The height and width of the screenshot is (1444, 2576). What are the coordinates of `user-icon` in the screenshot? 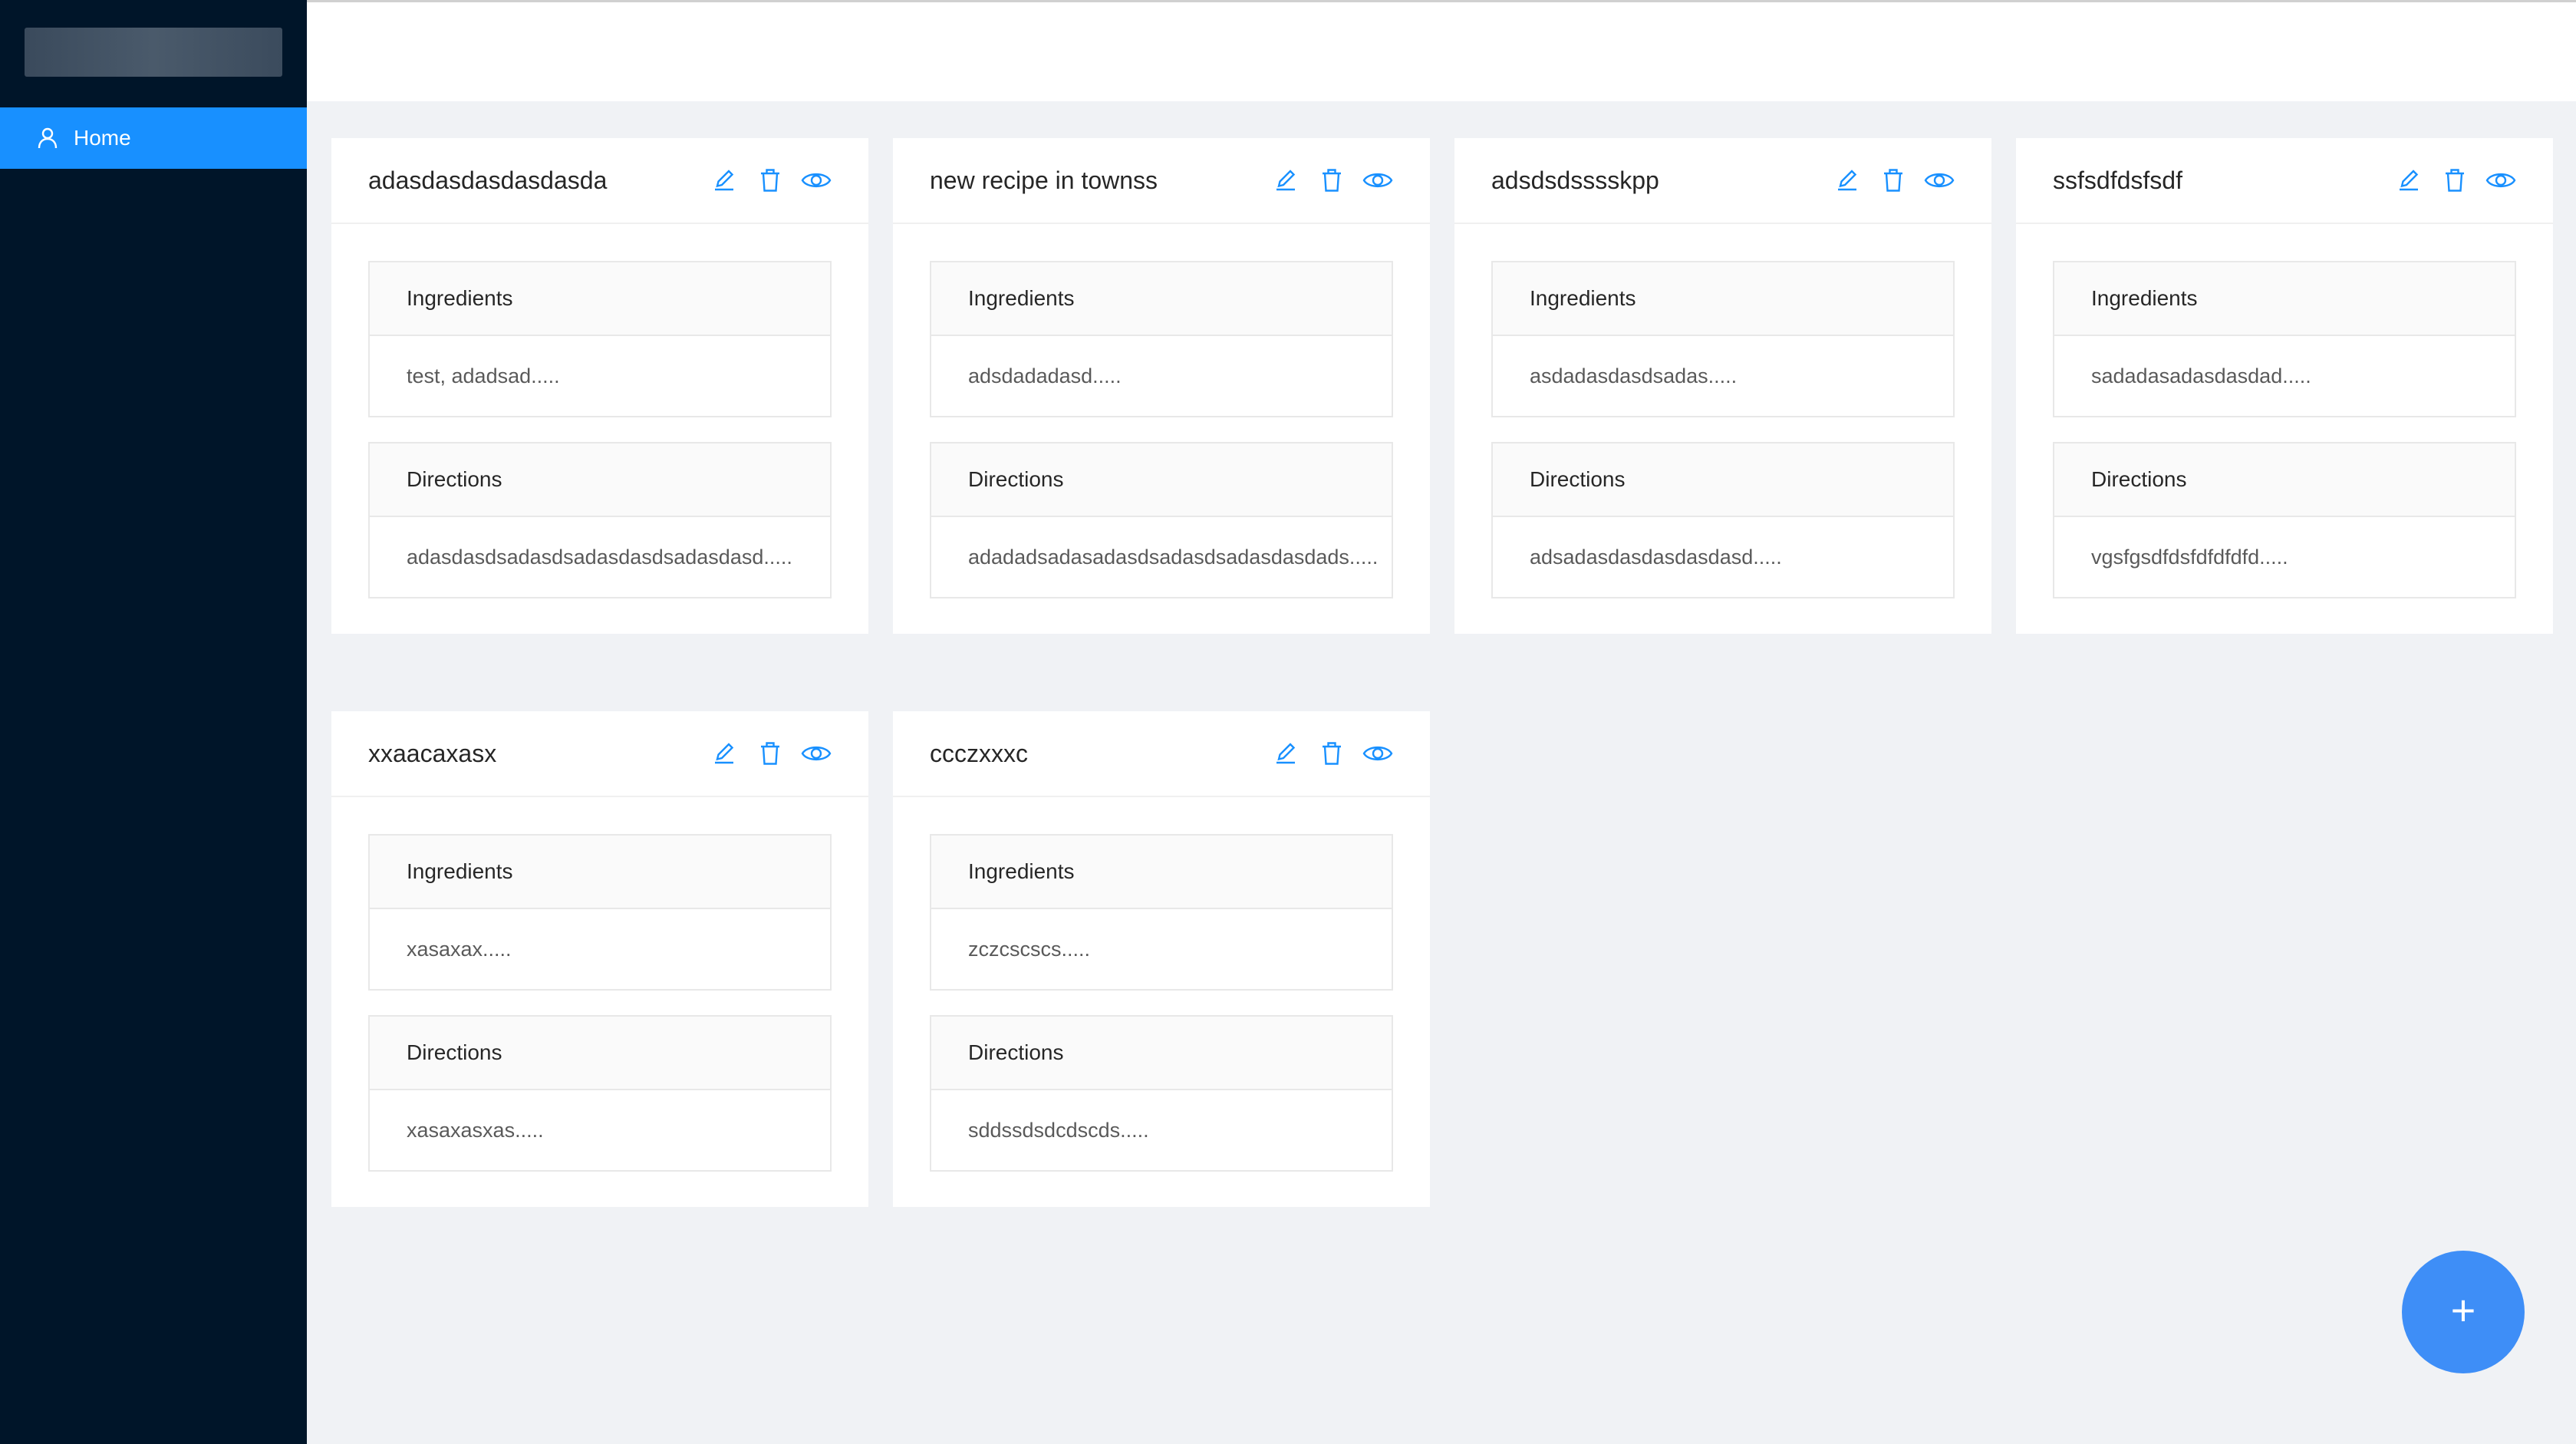 It's located at (47, 138).